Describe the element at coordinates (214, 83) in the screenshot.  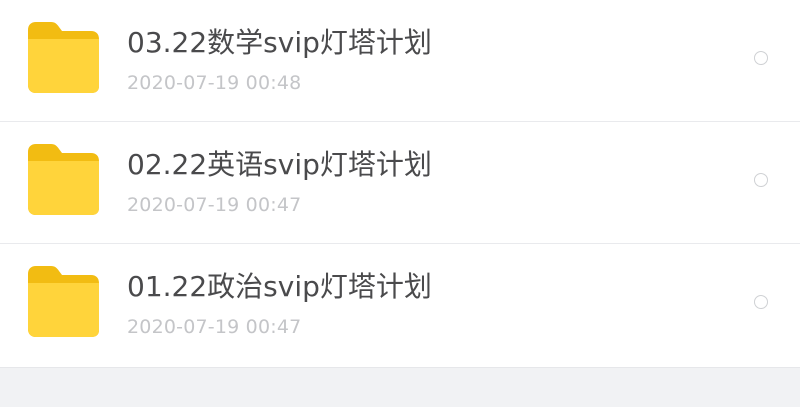
I see `file-time: 2020-07-19 00:48` at that location.